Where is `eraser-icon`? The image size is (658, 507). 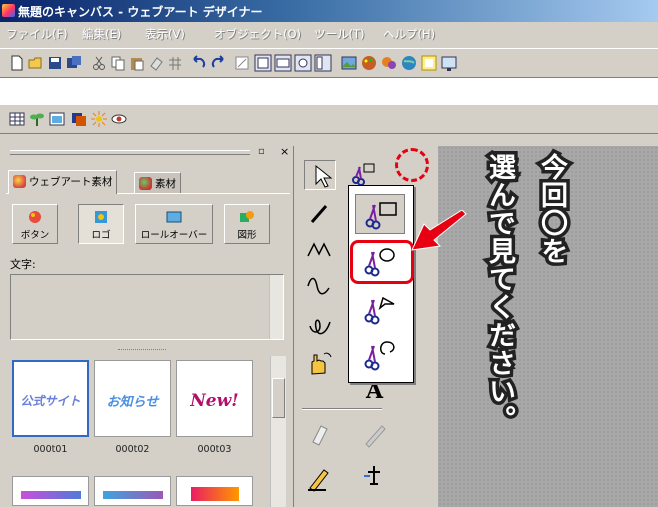
eraser-icon is located at coordinates (156, 63).